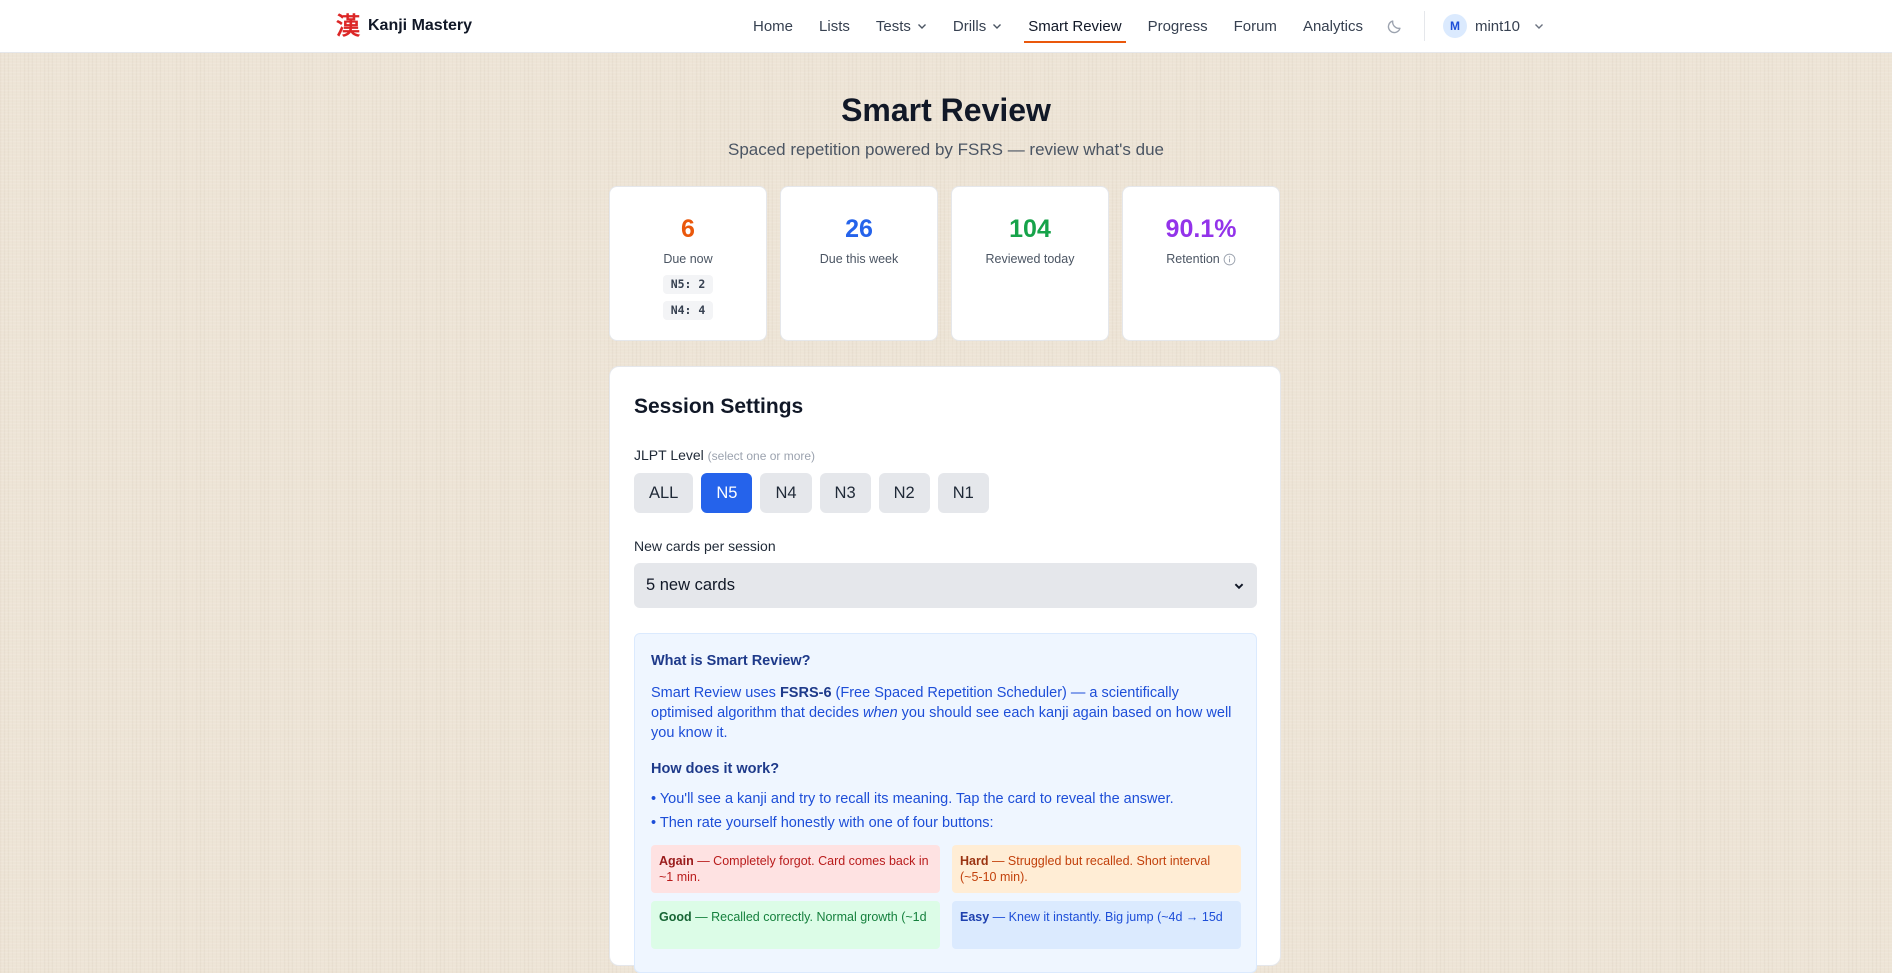  Describe the element at coordinates (348, 25) in the screenshot. I see `kanji-logo-icon: 漢` at that location.